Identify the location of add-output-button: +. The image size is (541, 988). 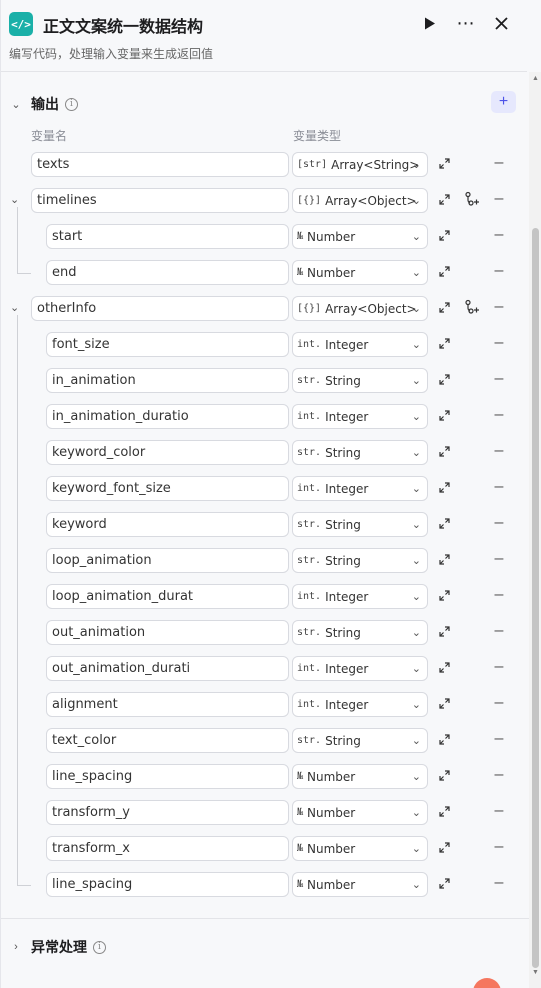
(503, 102).